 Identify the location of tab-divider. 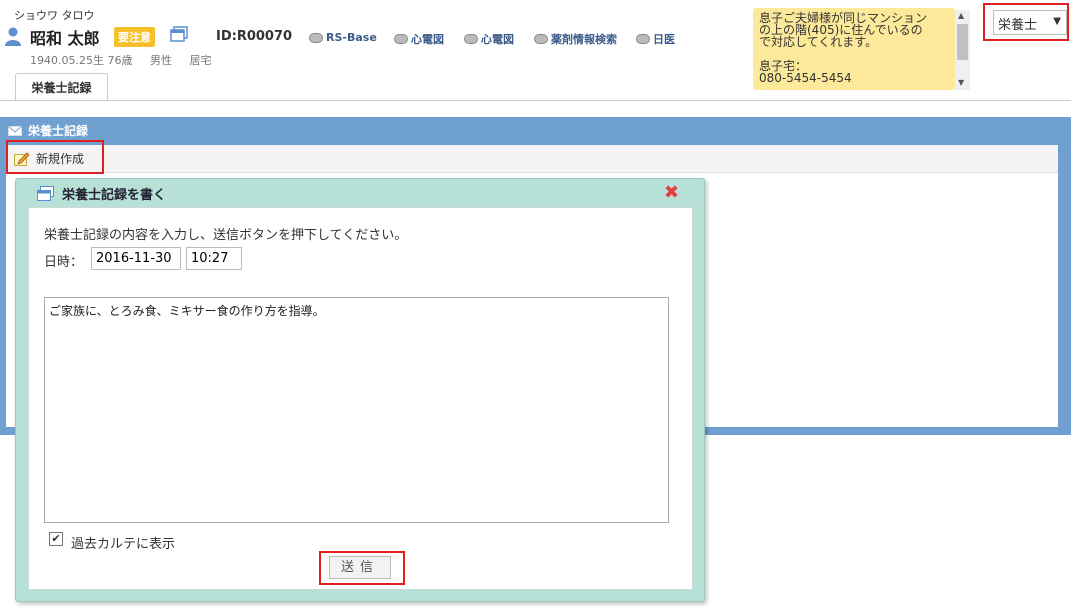
(535, 100).